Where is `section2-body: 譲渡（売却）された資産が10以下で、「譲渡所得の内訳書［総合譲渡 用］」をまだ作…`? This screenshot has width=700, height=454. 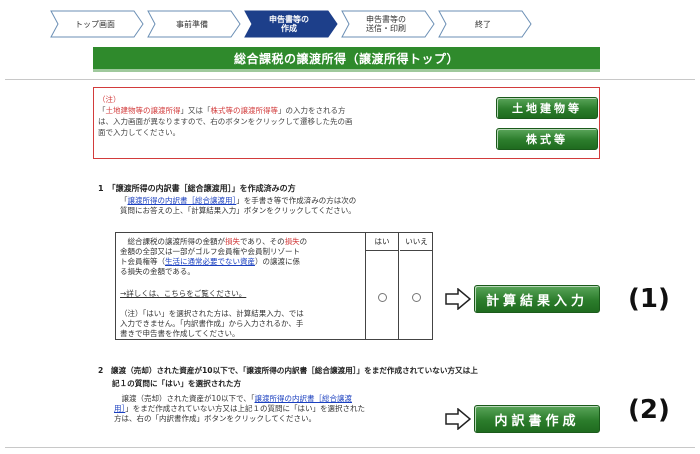
section2-body: 譲渡（売却）された資産が10以下で、「譲渡所得の内訳書［総合譲渡 用］」をまだ作… is located at coordinates (275, 409).